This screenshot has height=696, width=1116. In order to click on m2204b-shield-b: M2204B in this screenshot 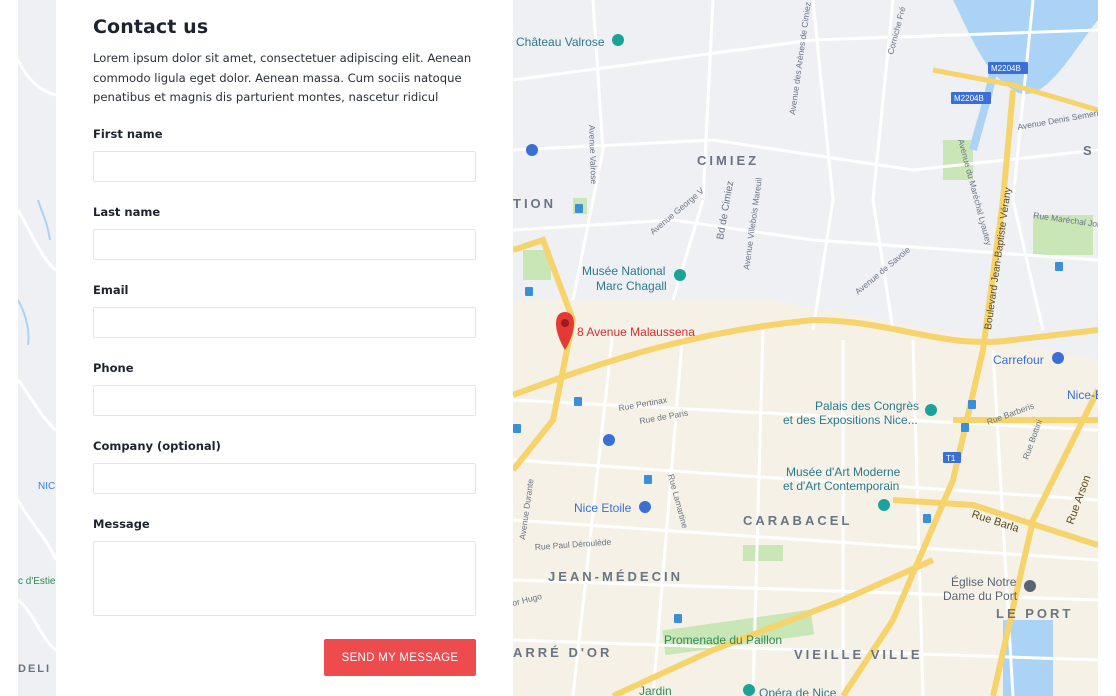, I will do `click(969, 98)`.